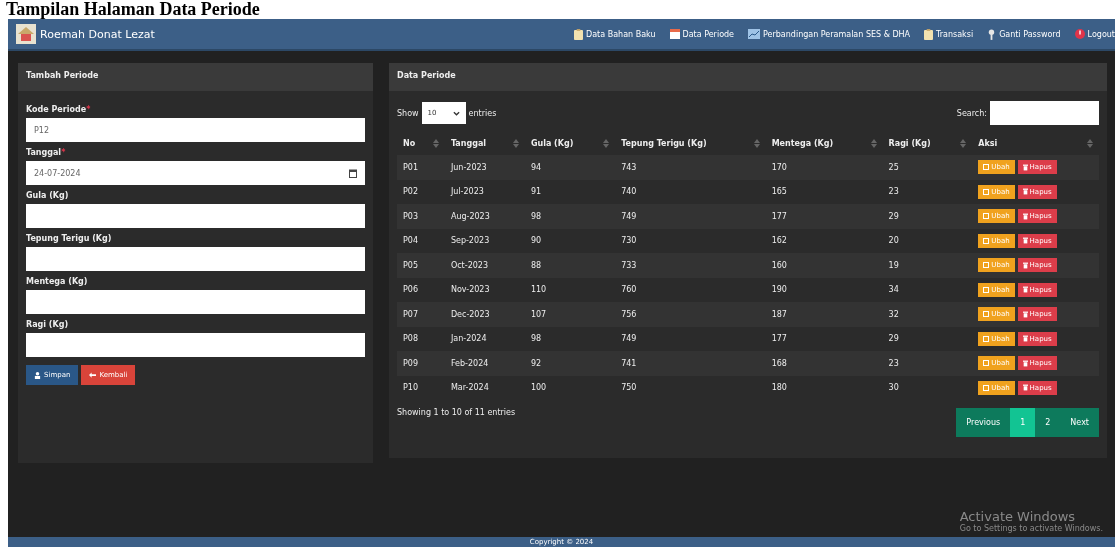  I want to click on table-cell: 180, so click(824, 387).